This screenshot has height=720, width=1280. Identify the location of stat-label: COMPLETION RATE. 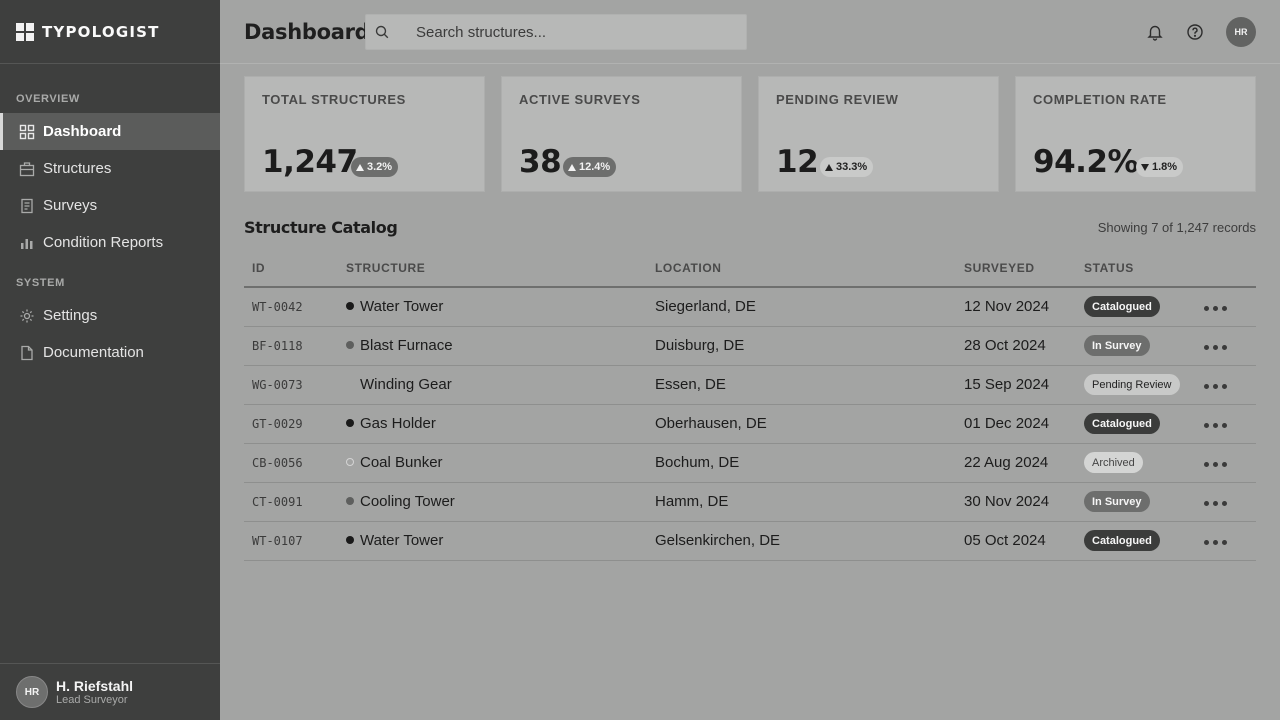
(1100, 99).